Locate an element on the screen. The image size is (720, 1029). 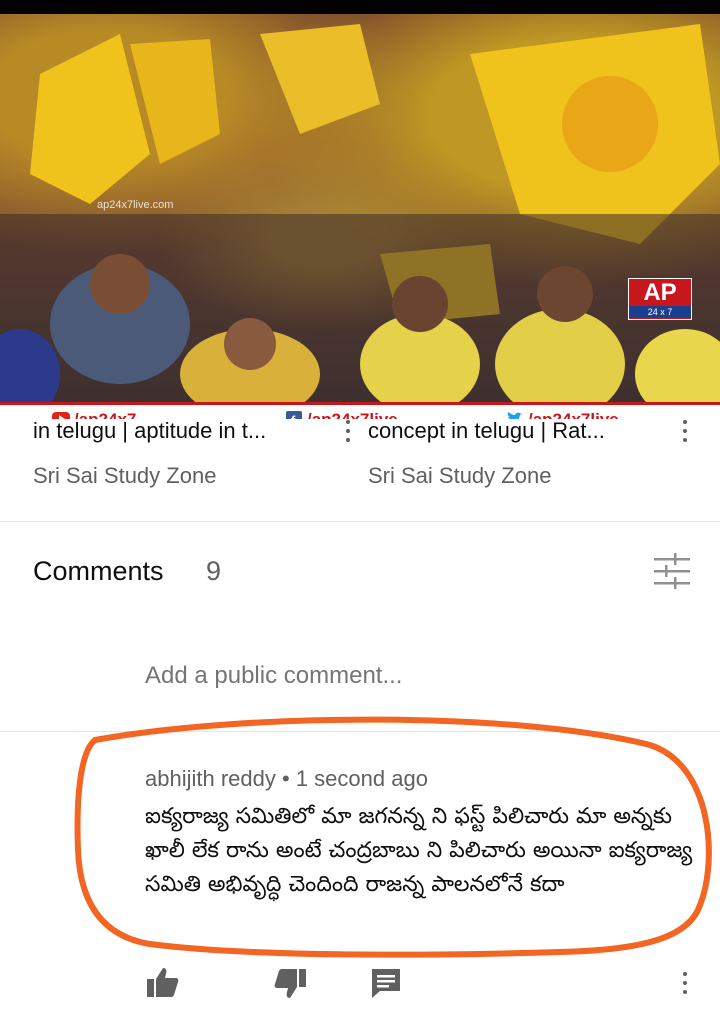
dislike-icon is located at coordinates (290, 983).